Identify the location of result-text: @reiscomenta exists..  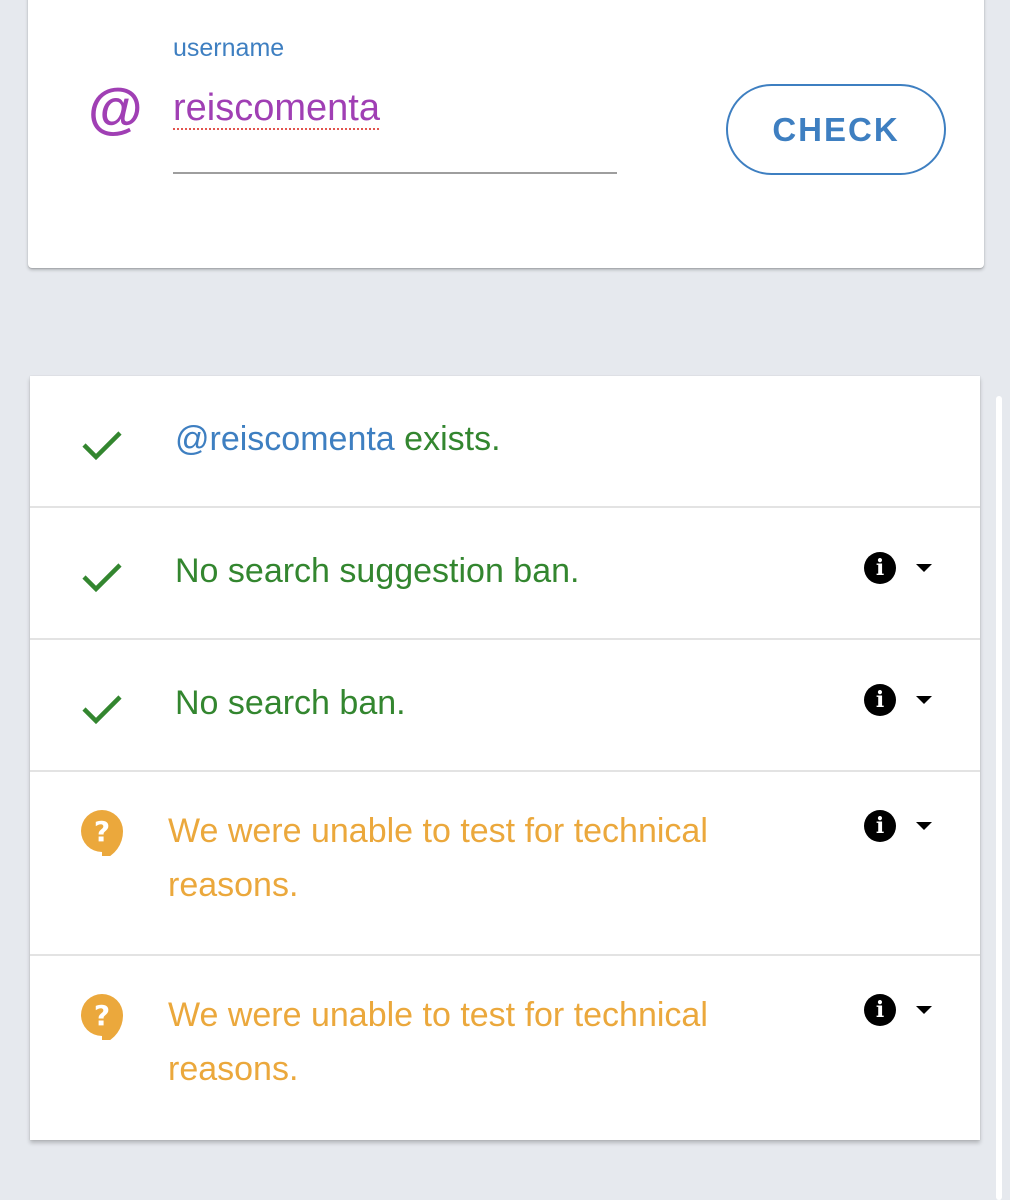
(338, 439).